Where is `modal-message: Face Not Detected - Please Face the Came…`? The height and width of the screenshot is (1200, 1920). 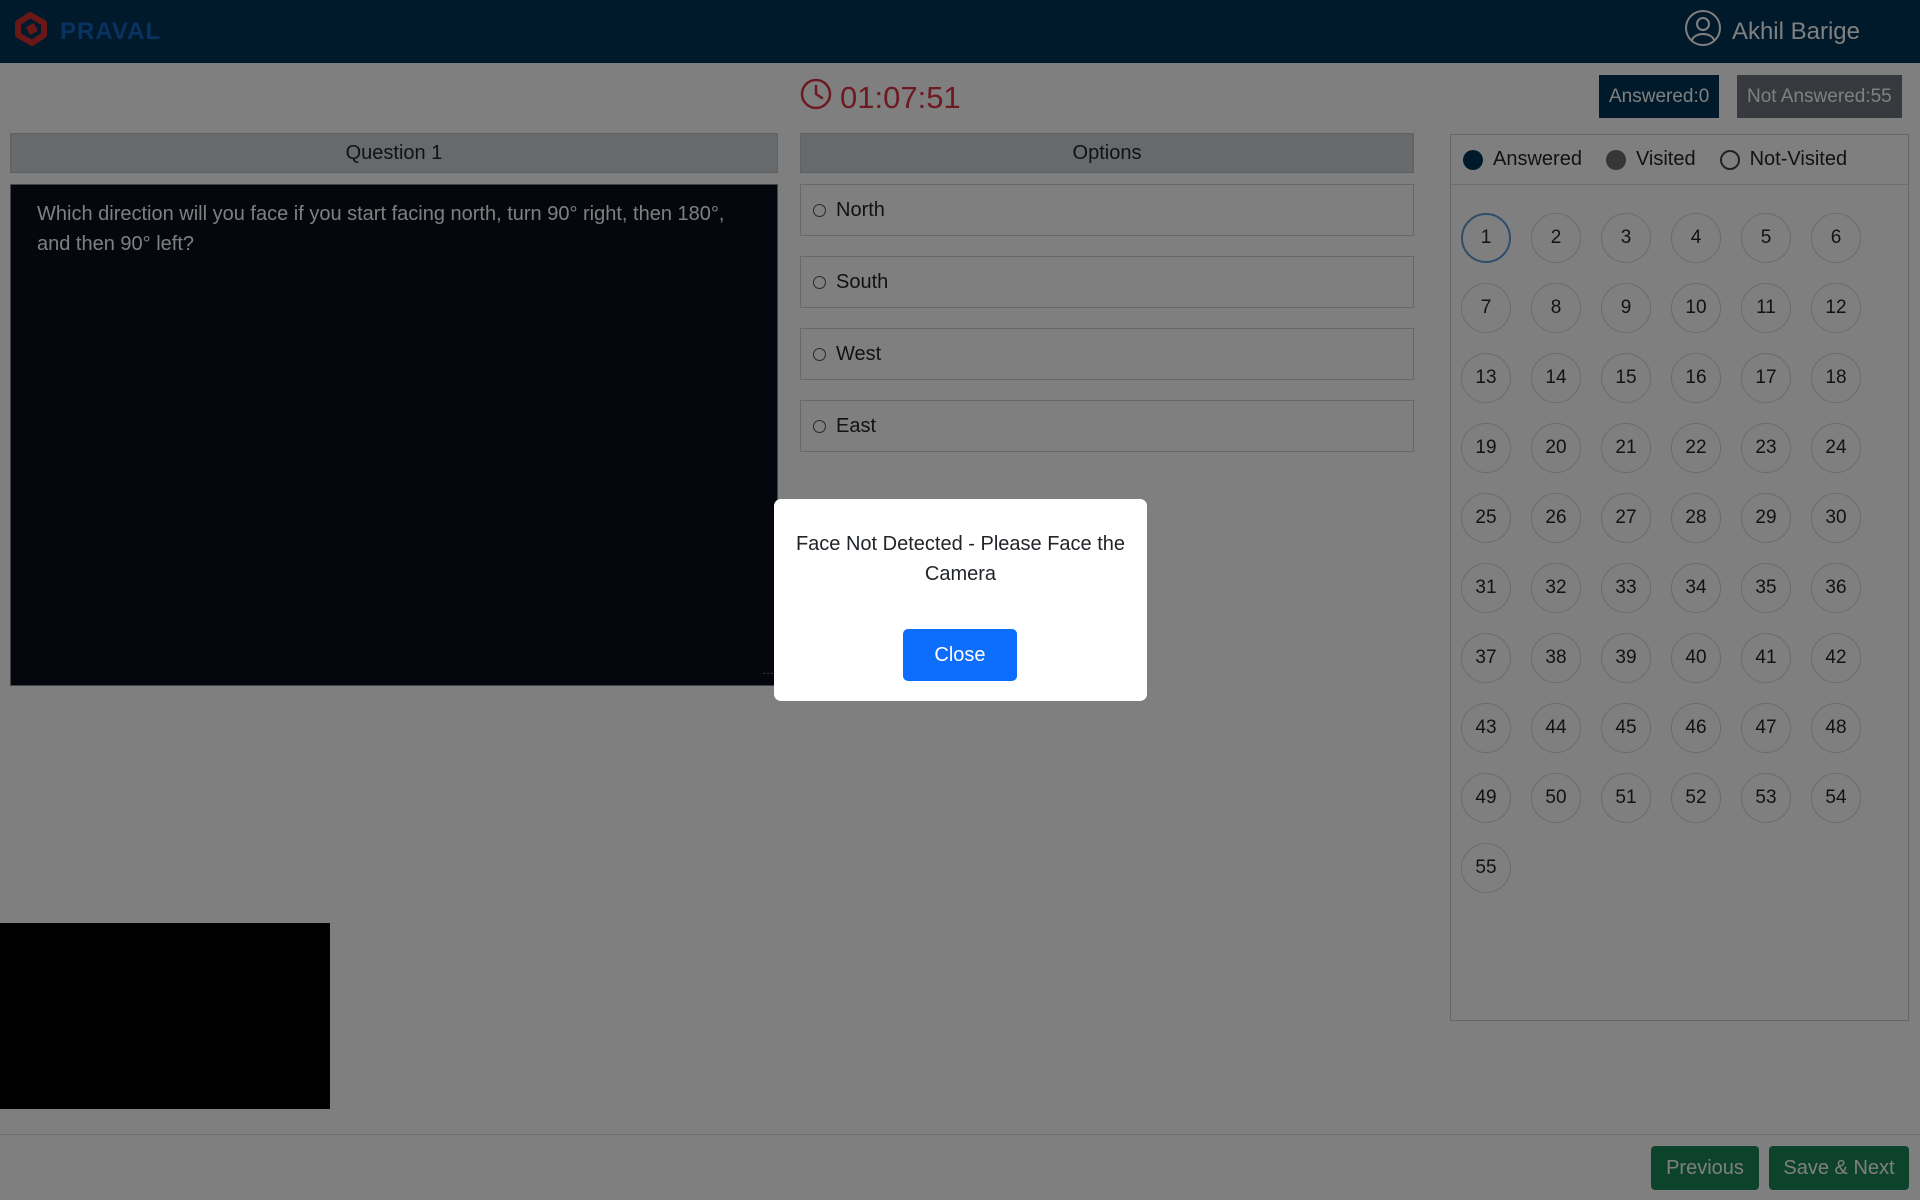
modal-message: Face Not Detected - Please Face the Came… is located at coordinates (960, 559).